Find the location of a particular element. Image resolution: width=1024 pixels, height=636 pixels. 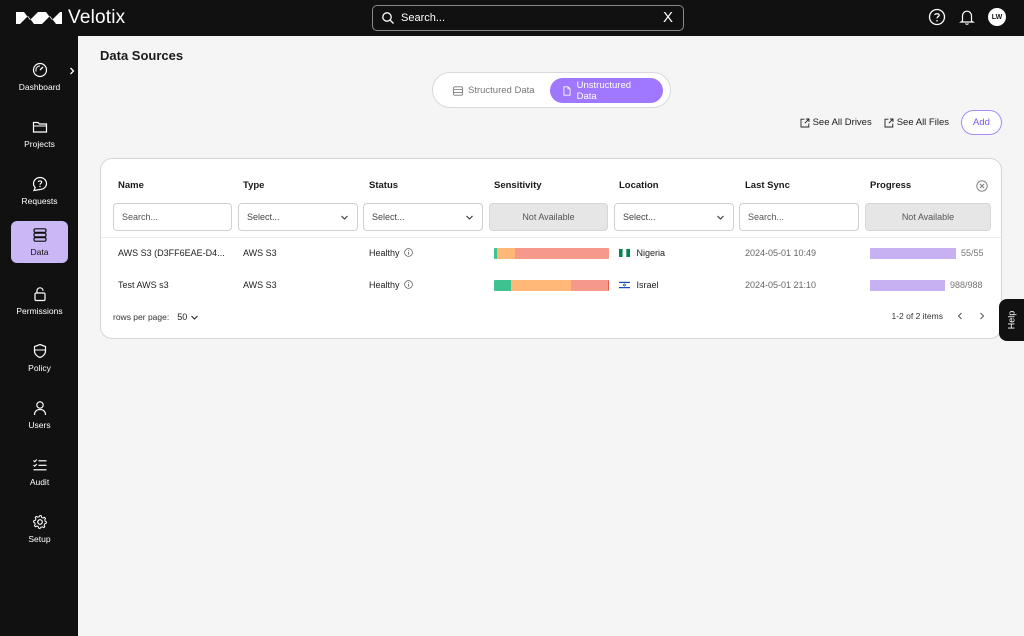

document-icon is located at coordinates (567, 90).